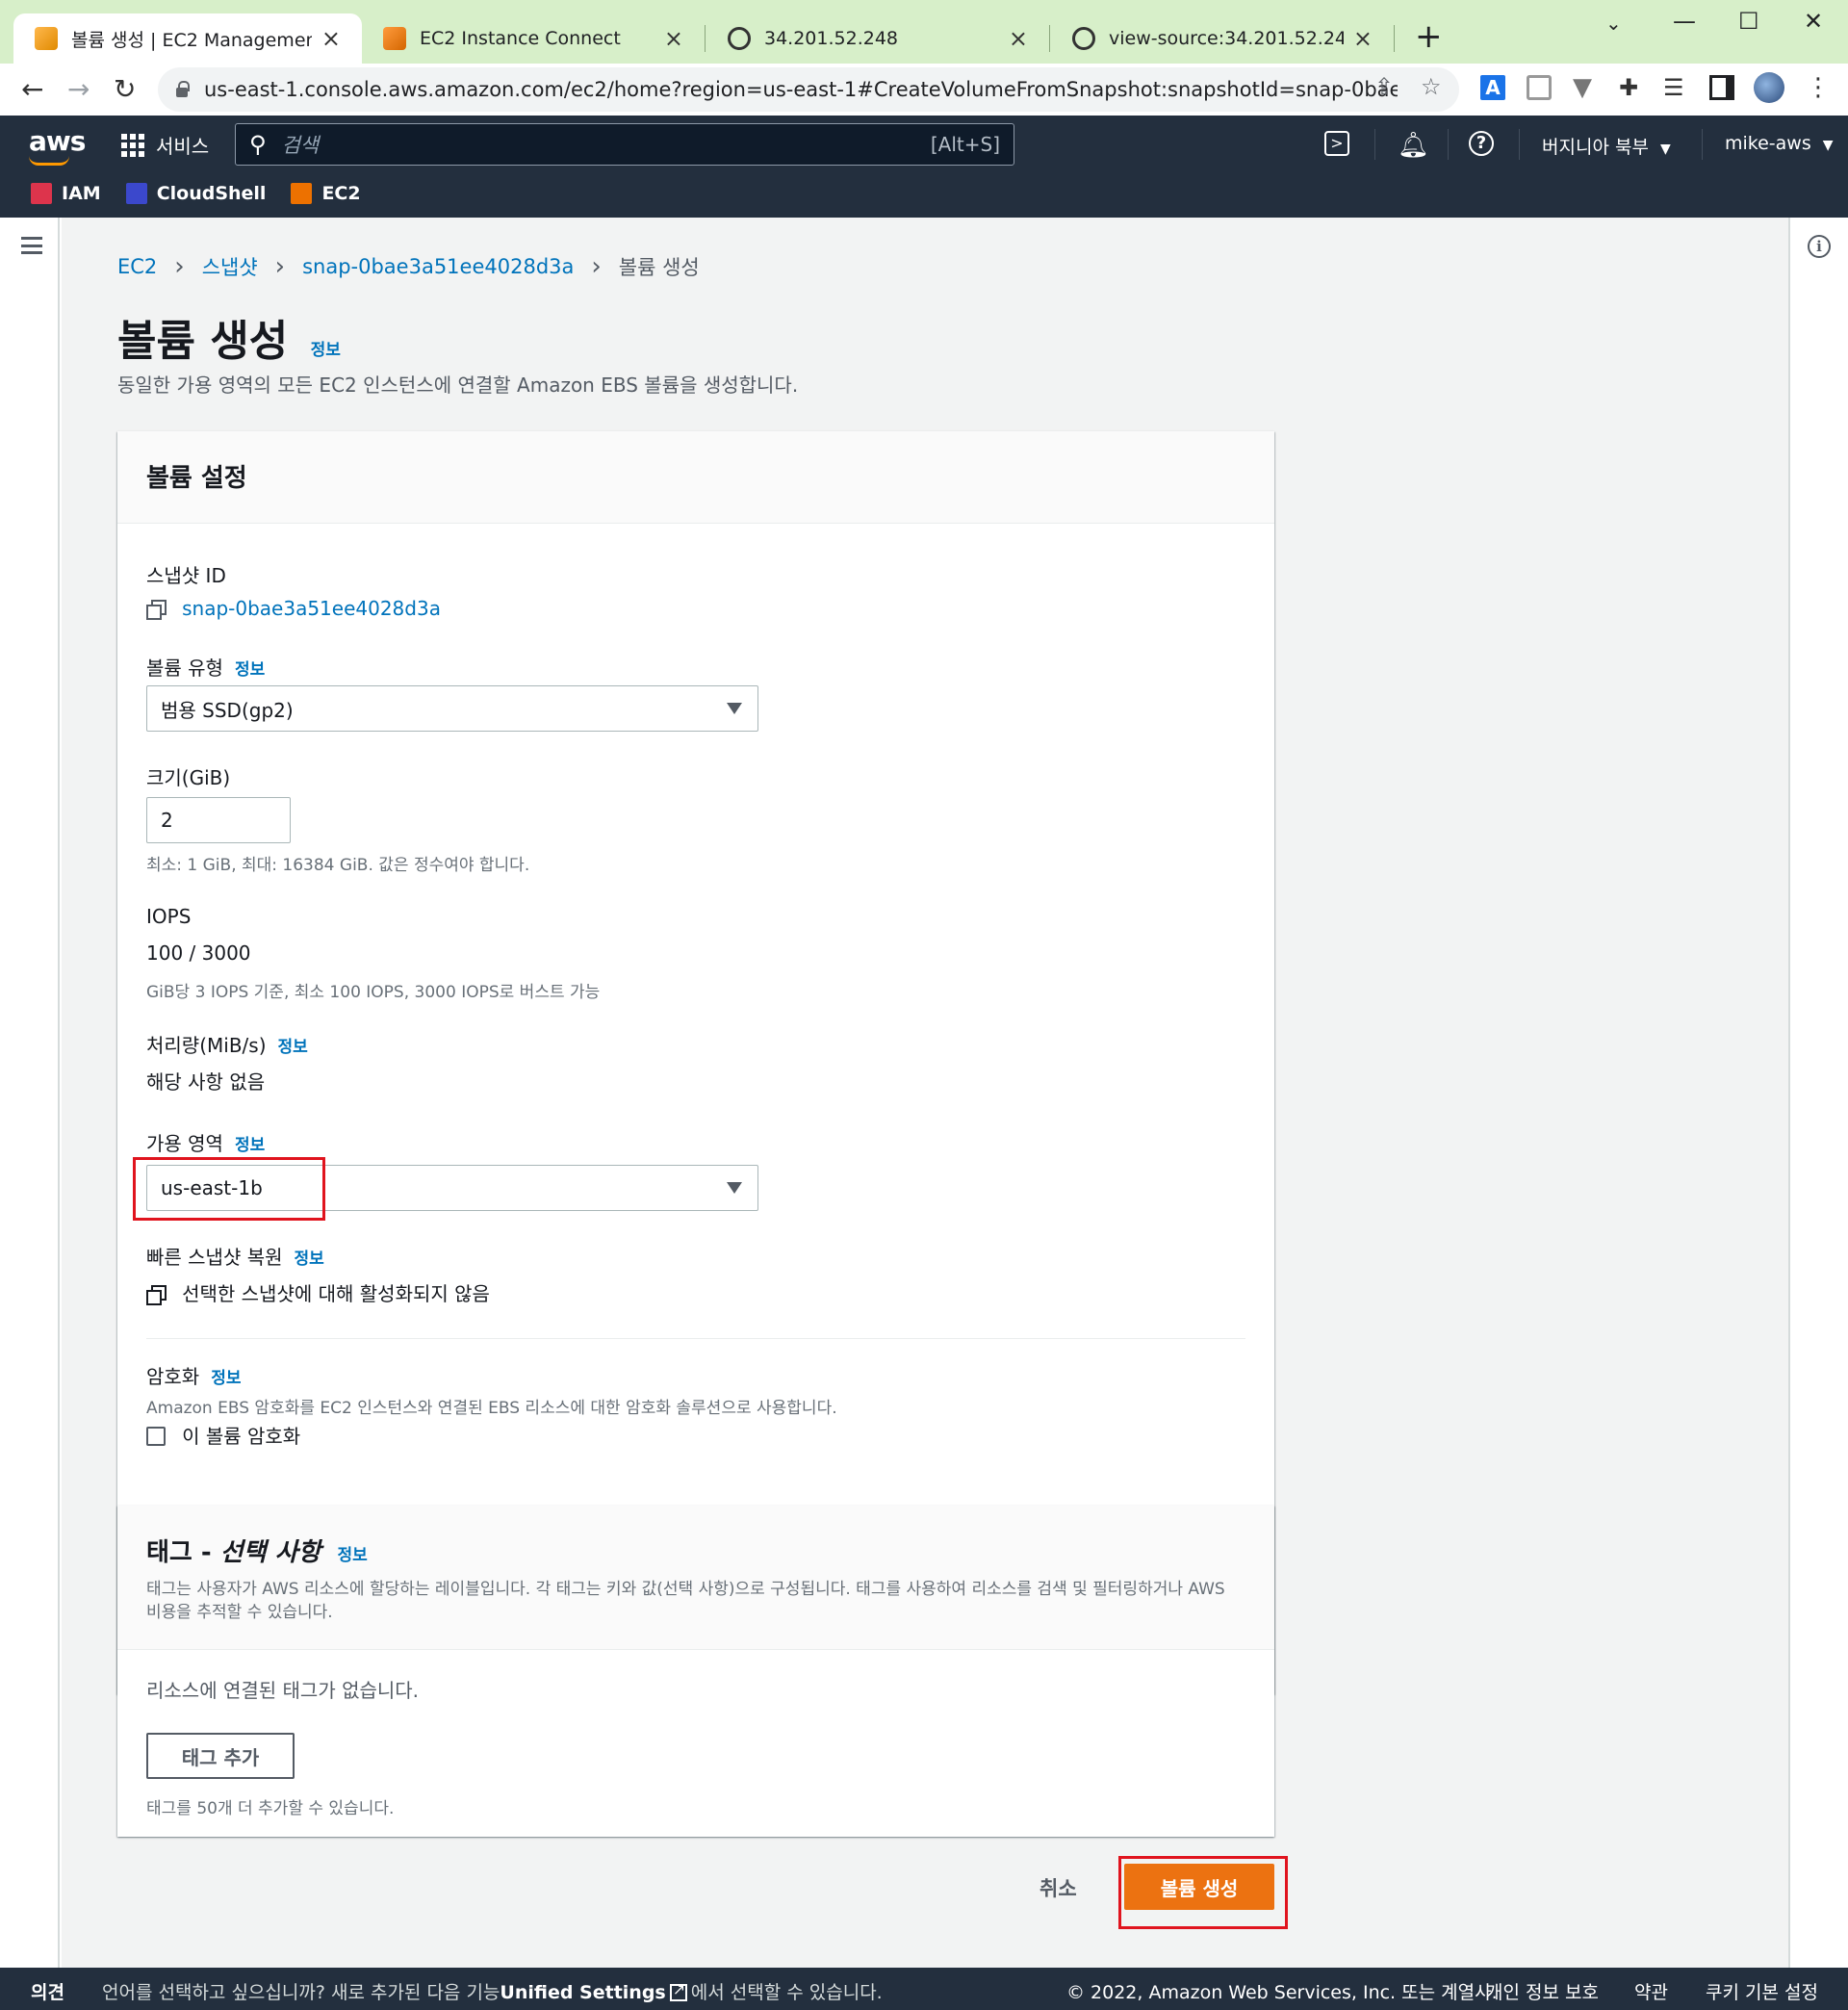 The height and width of the screenshot is (2010, 1848). I want to click on vpn-extension-icon: ▼, so click(1585, 87).